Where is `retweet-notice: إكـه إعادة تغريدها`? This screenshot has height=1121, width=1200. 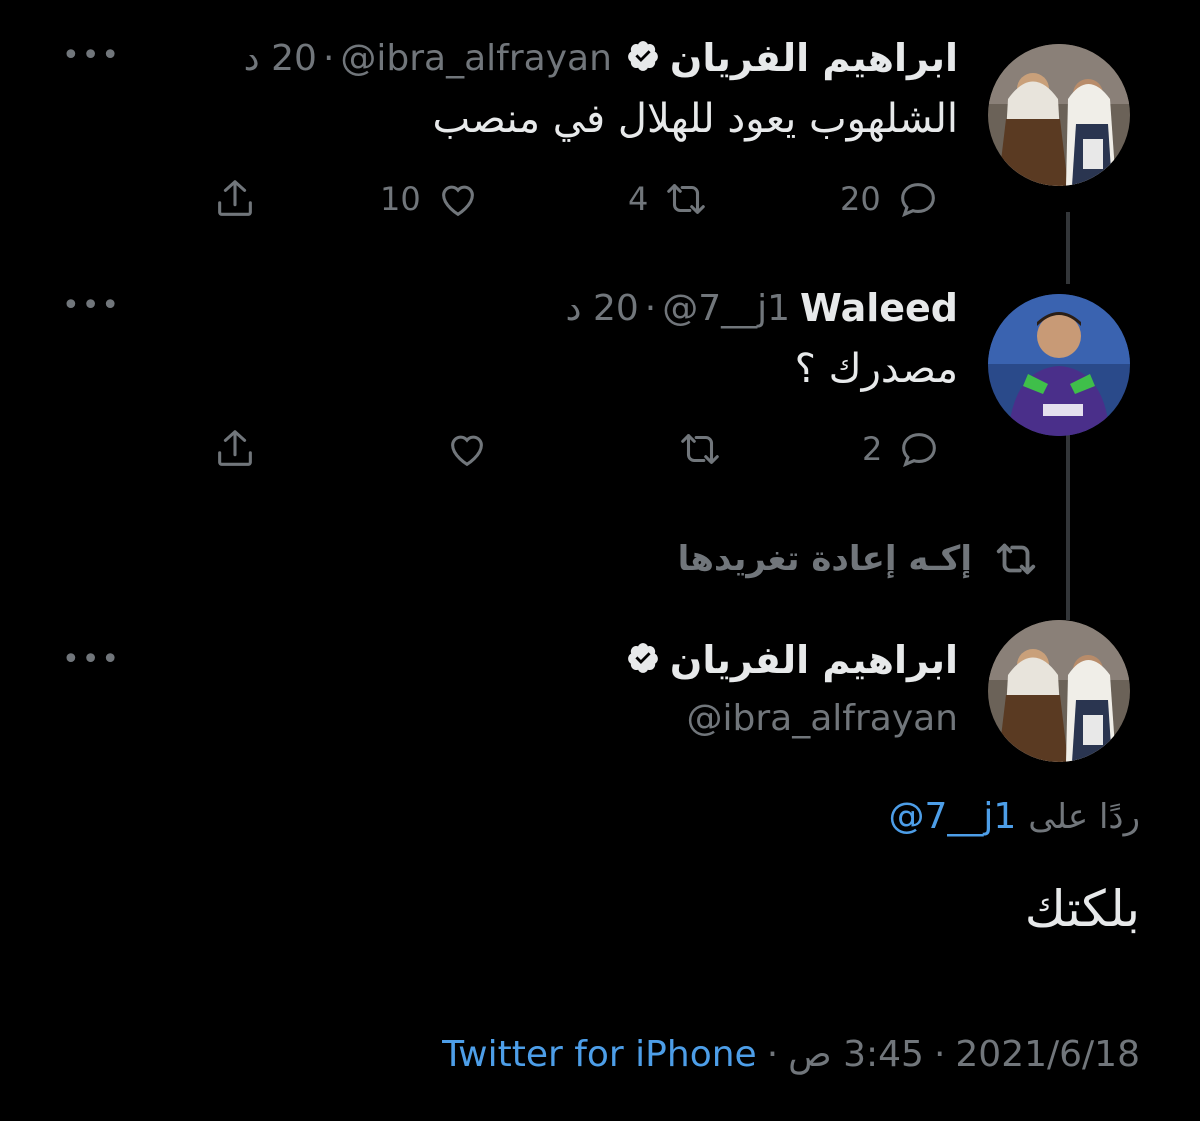 retweet-notice: إكـه إعادة تغريدها is located at coordinates (859, 559).